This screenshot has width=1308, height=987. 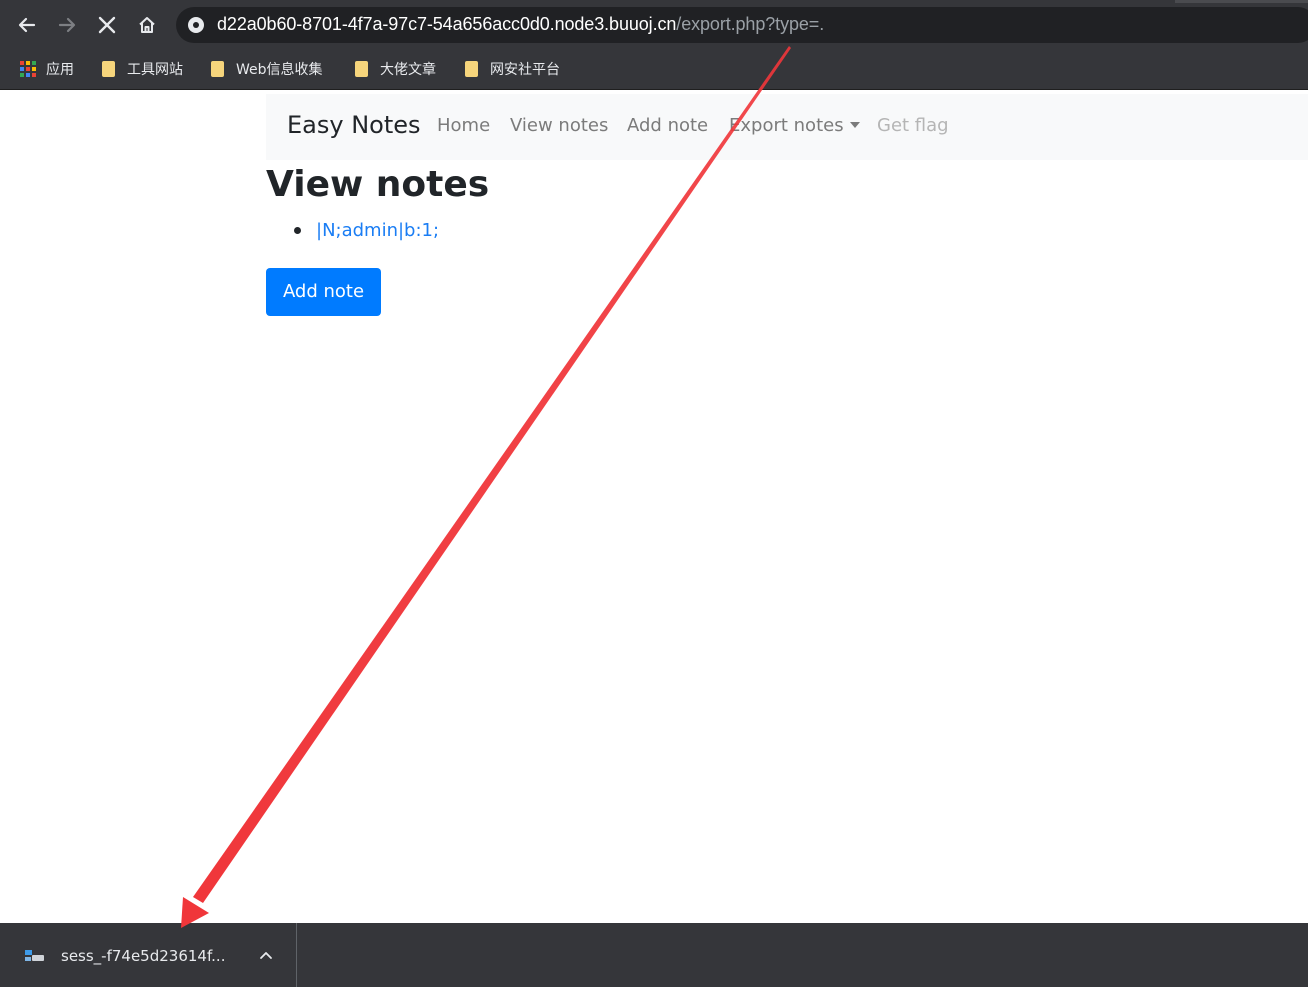 I want to click on forward-button, so click(x=67, y=25).